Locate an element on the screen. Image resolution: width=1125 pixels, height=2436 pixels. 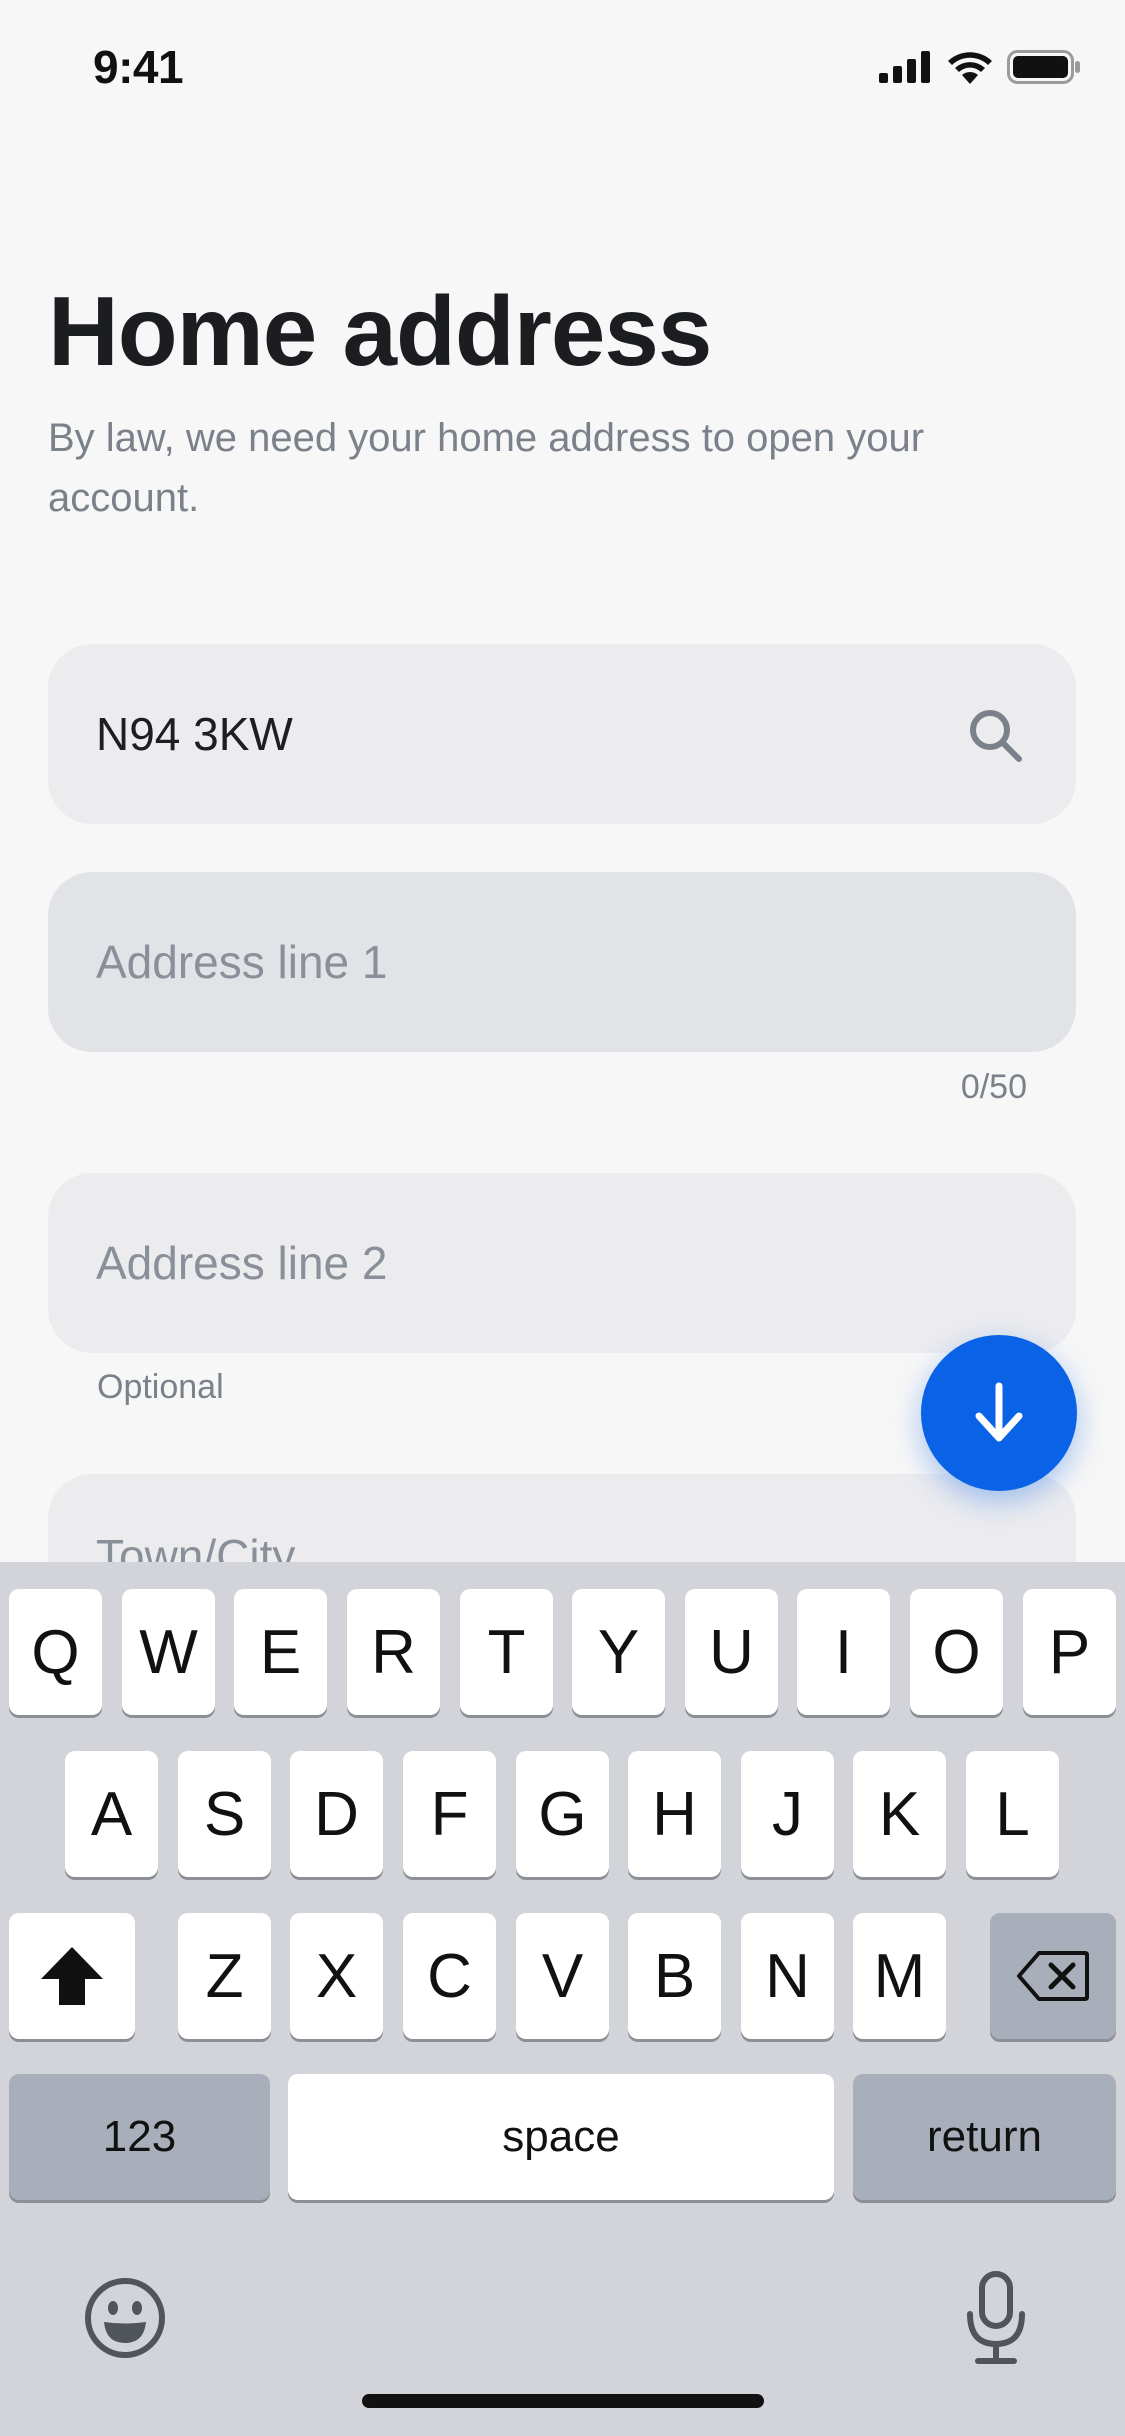
status-time: 9:41 is located at coordinates (138, 67).